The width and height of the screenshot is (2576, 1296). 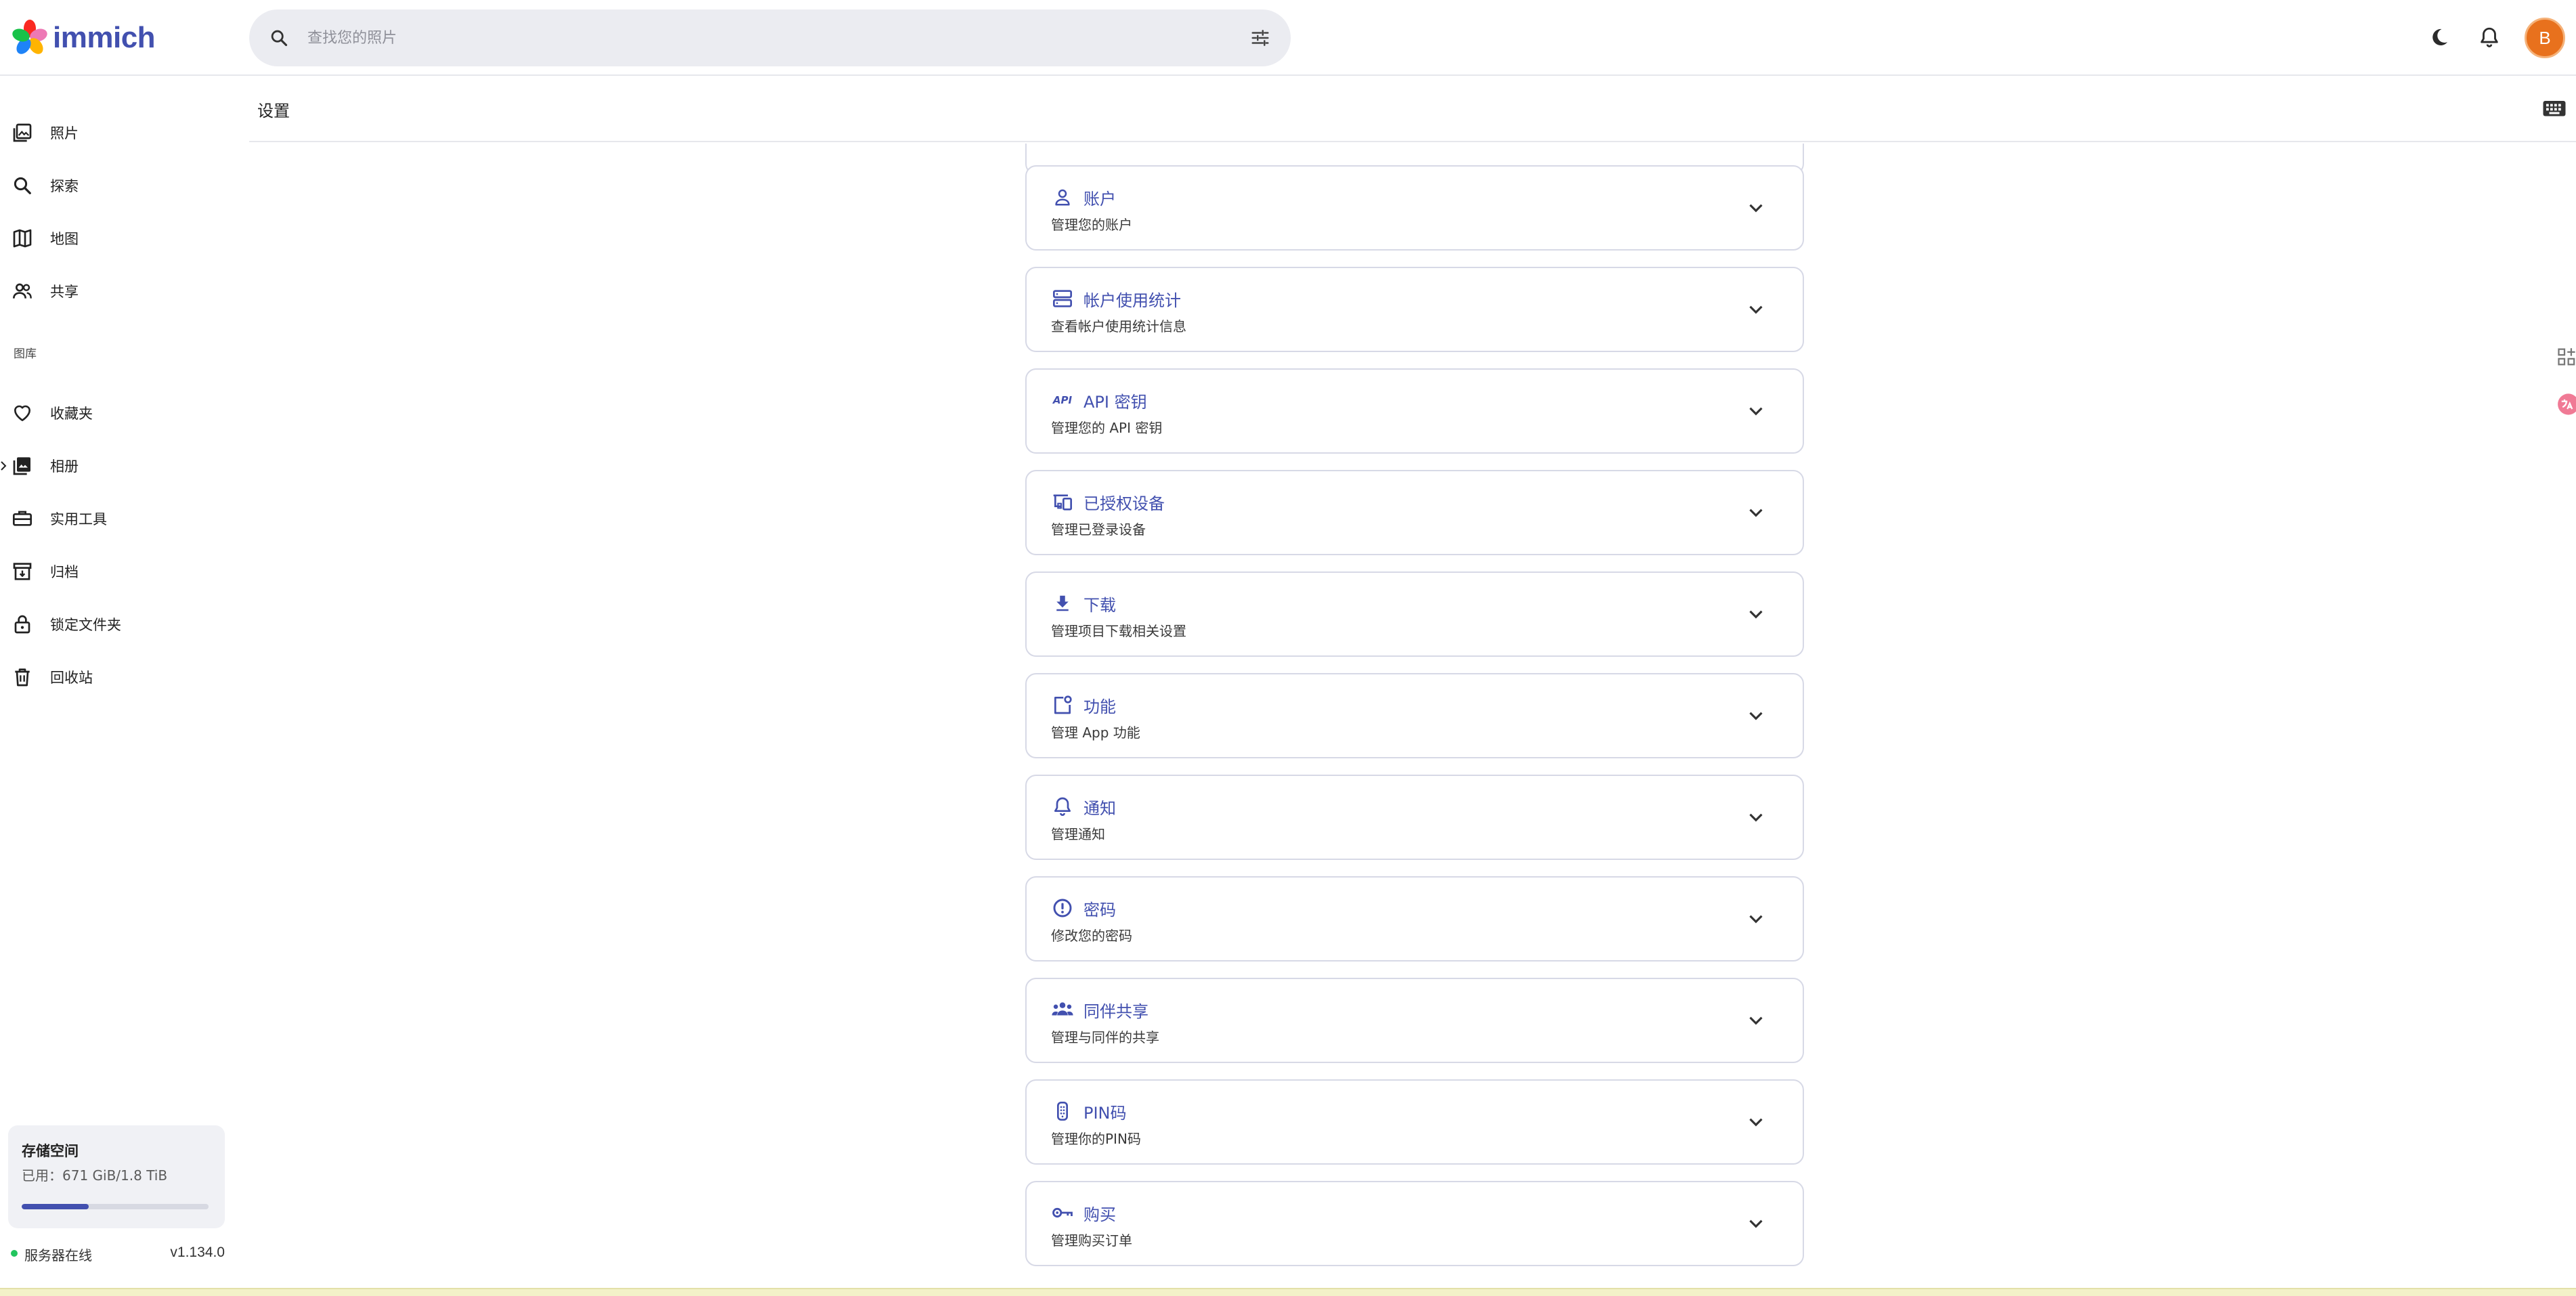 I want to click on archive-icon, so click(x=22, y=571).